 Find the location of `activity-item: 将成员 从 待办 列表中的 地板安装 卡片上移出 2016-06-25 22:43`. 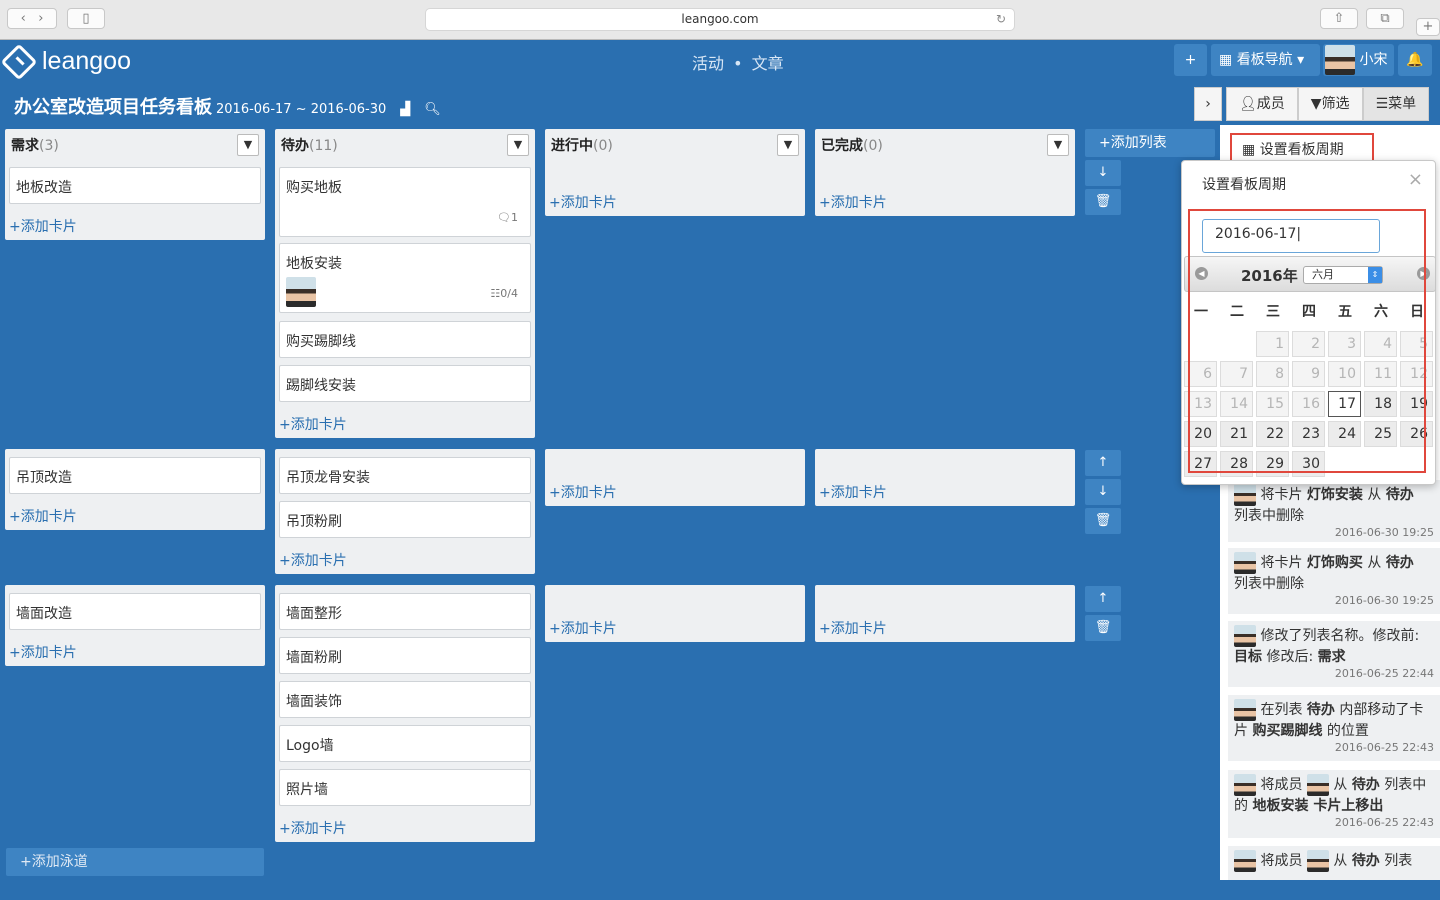

activity-item: 将成员 从 待办 列表中的 地板安装 卡片上移出 2016-06-25 22:43 is located at coordinates (1334, 804).